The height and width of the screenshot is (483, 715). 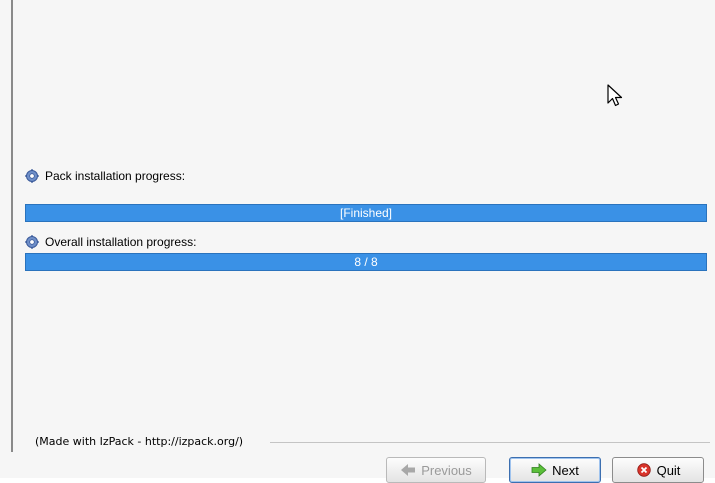 I want to click on previous-button-label: Previous, so click(x=446, y=470).